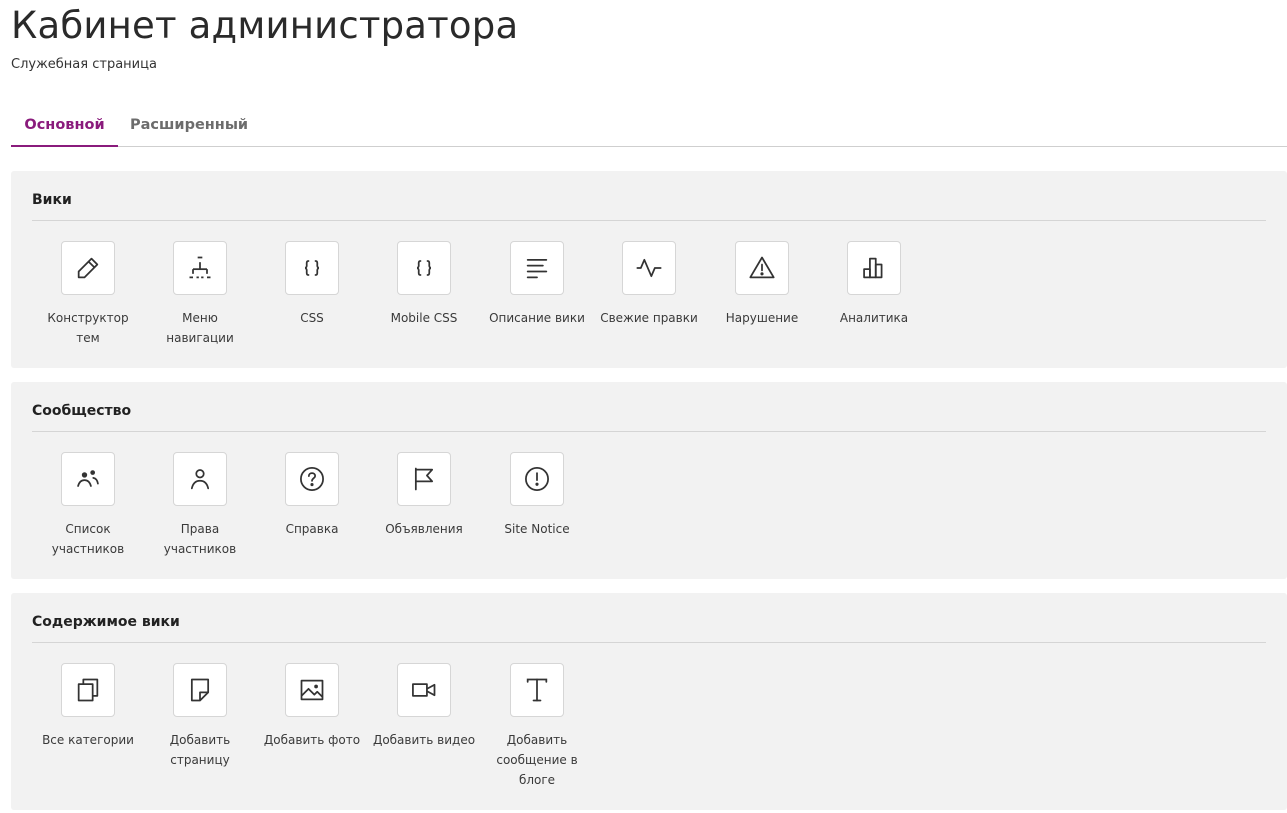  I want to click on image-icon, so click(312, 690).